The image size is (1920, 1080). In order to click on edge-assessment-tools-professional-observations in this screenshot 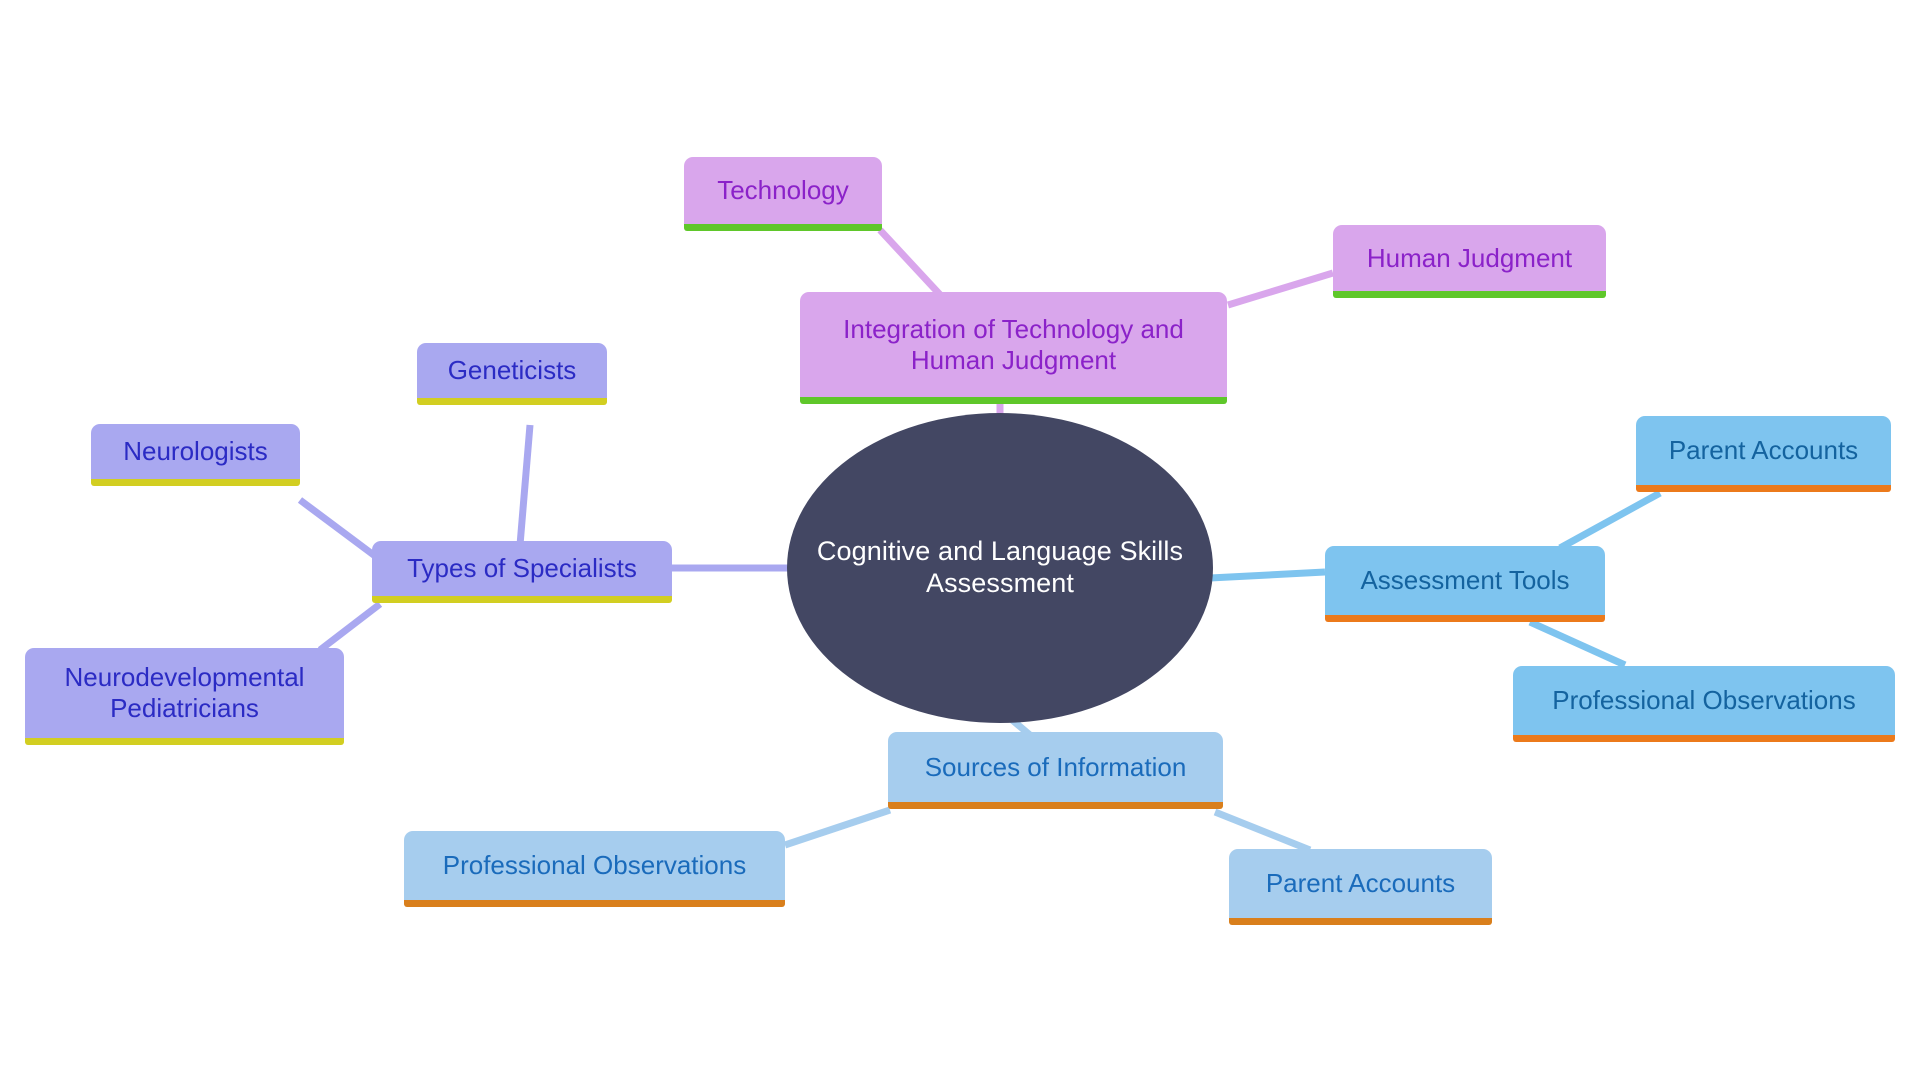, I will do `click(1577, 643)`.